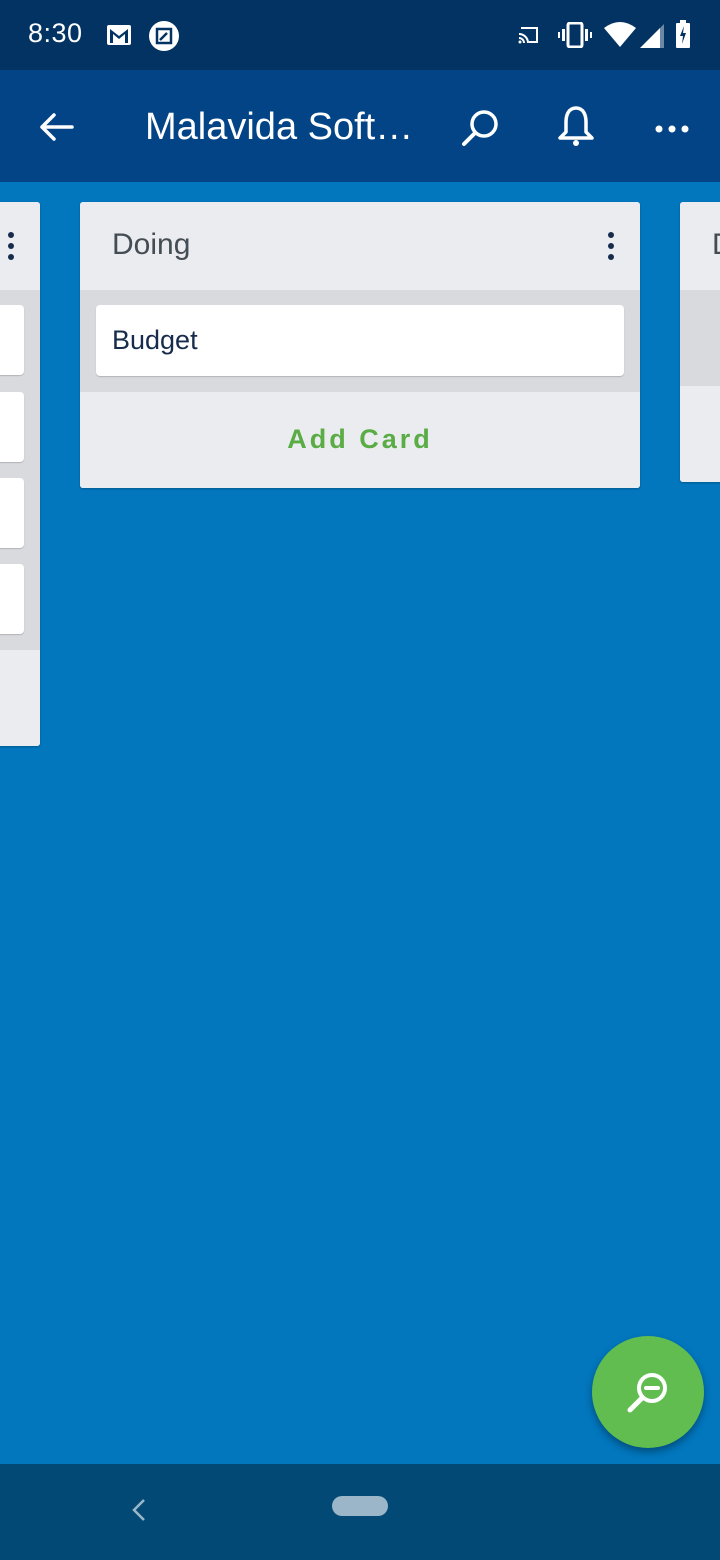  Describe the element at coordinates (716, 245) in the screenshot. I see `list-title: D` at that location.